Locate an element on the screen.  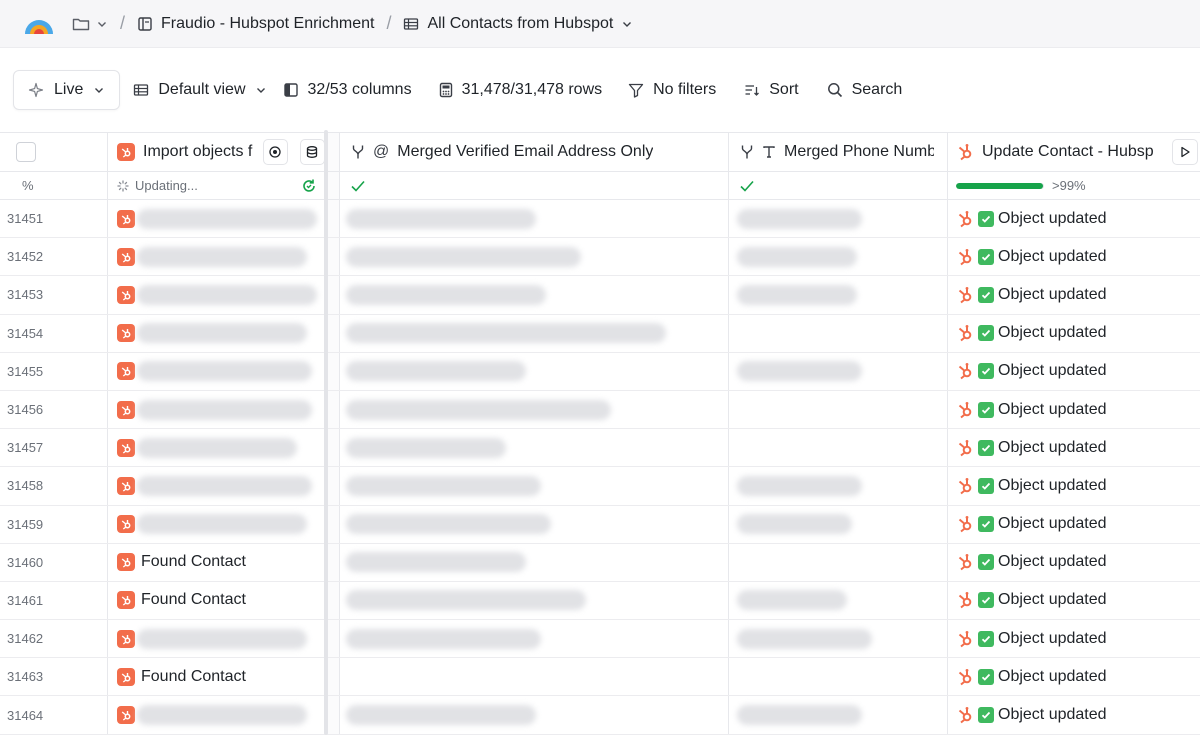
table-row: 31459 Object updated is located at coordinates (600, 524).